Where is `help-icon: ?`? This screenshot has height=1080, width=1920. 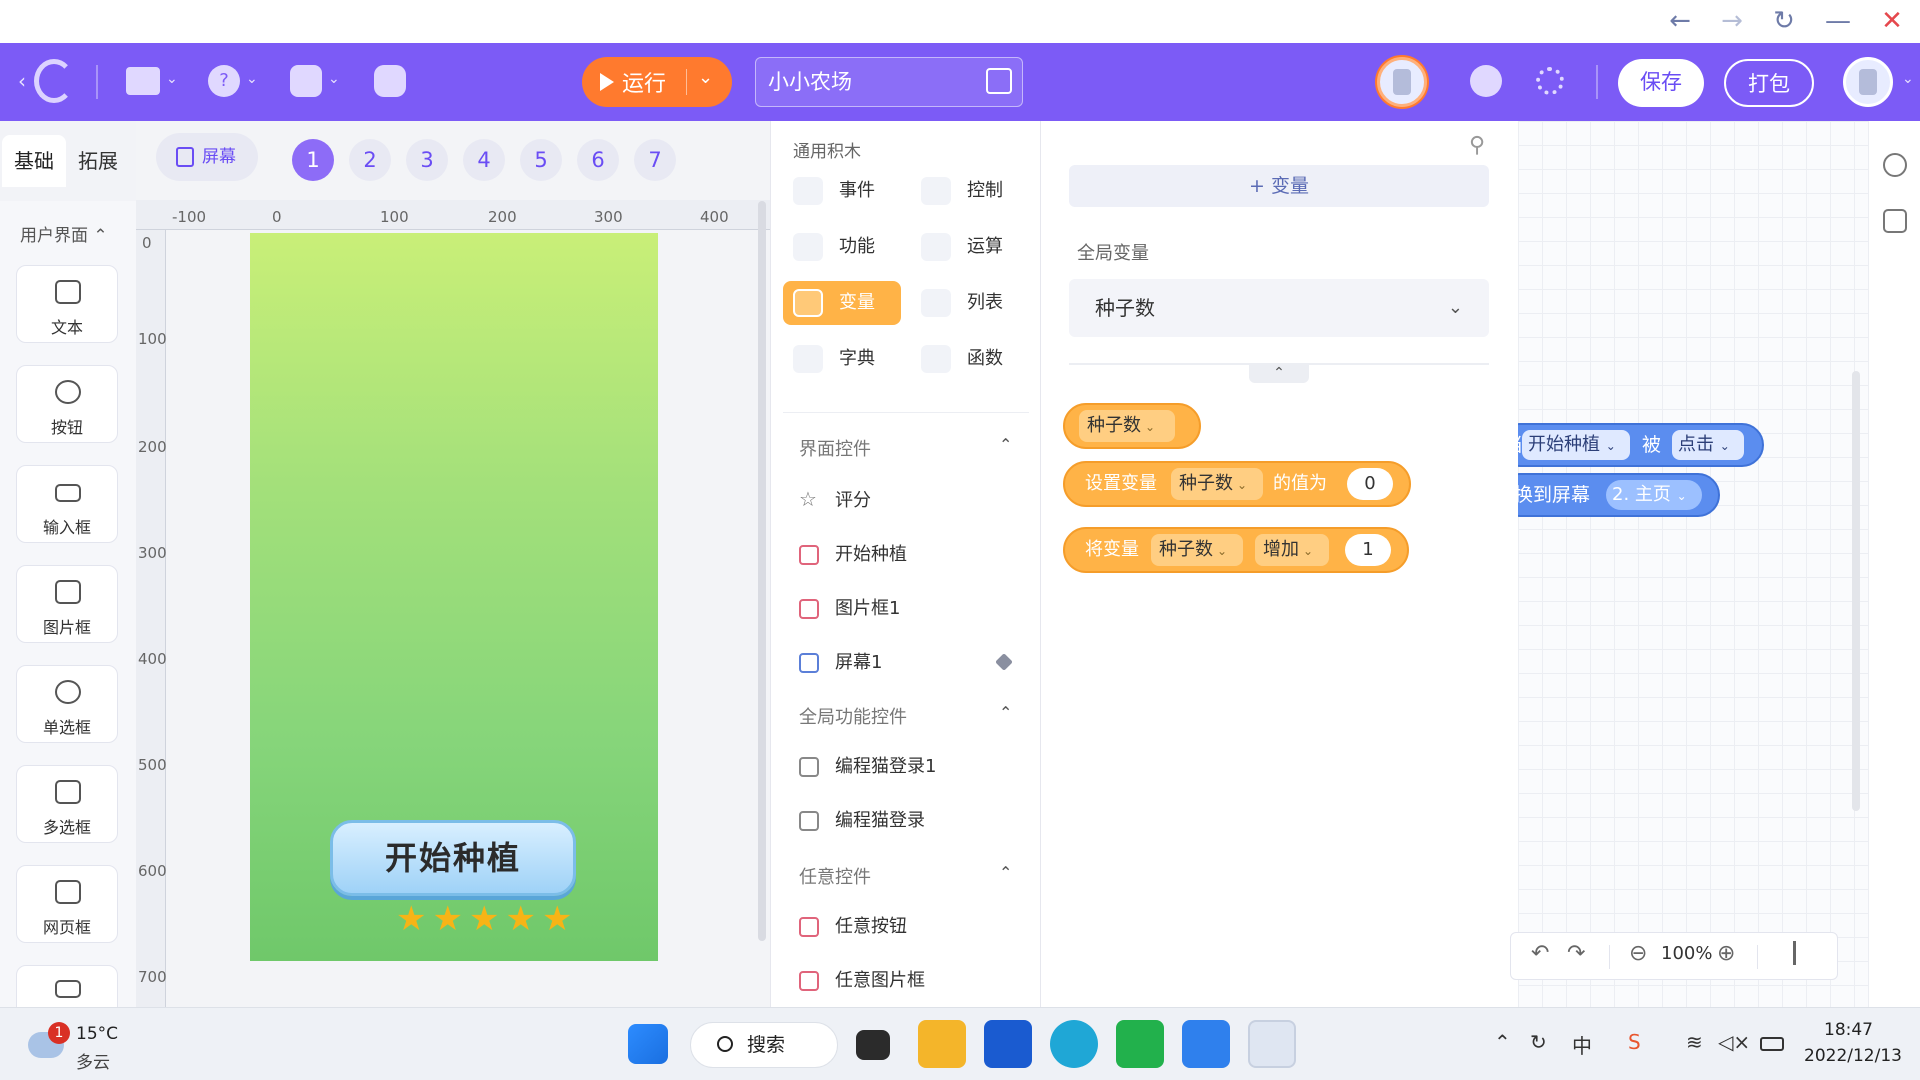
help-icon: ? is located at coordinates (224, 81).